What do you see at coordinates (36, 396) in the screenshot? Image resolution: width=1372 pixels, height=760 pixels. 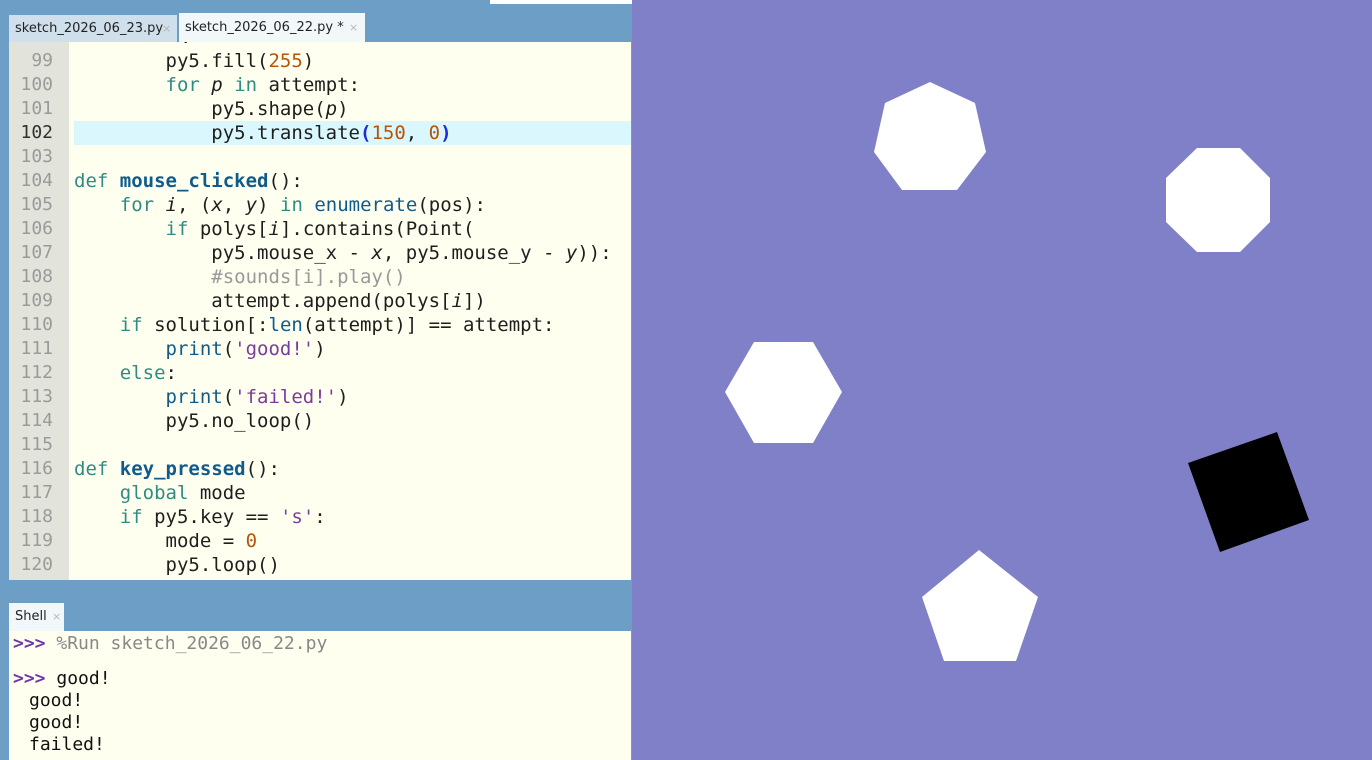 I see `line-number: 113` at bounding box center [36, 396].